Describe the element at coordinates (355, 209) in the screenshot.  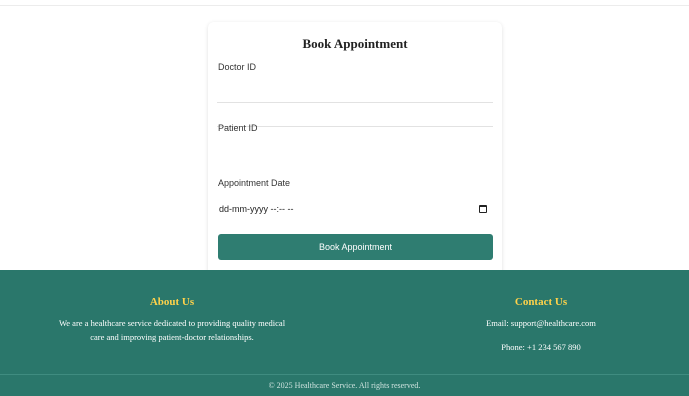
I see `appointment-date-input: dd-mm-yyyy --:-- --` at that location.